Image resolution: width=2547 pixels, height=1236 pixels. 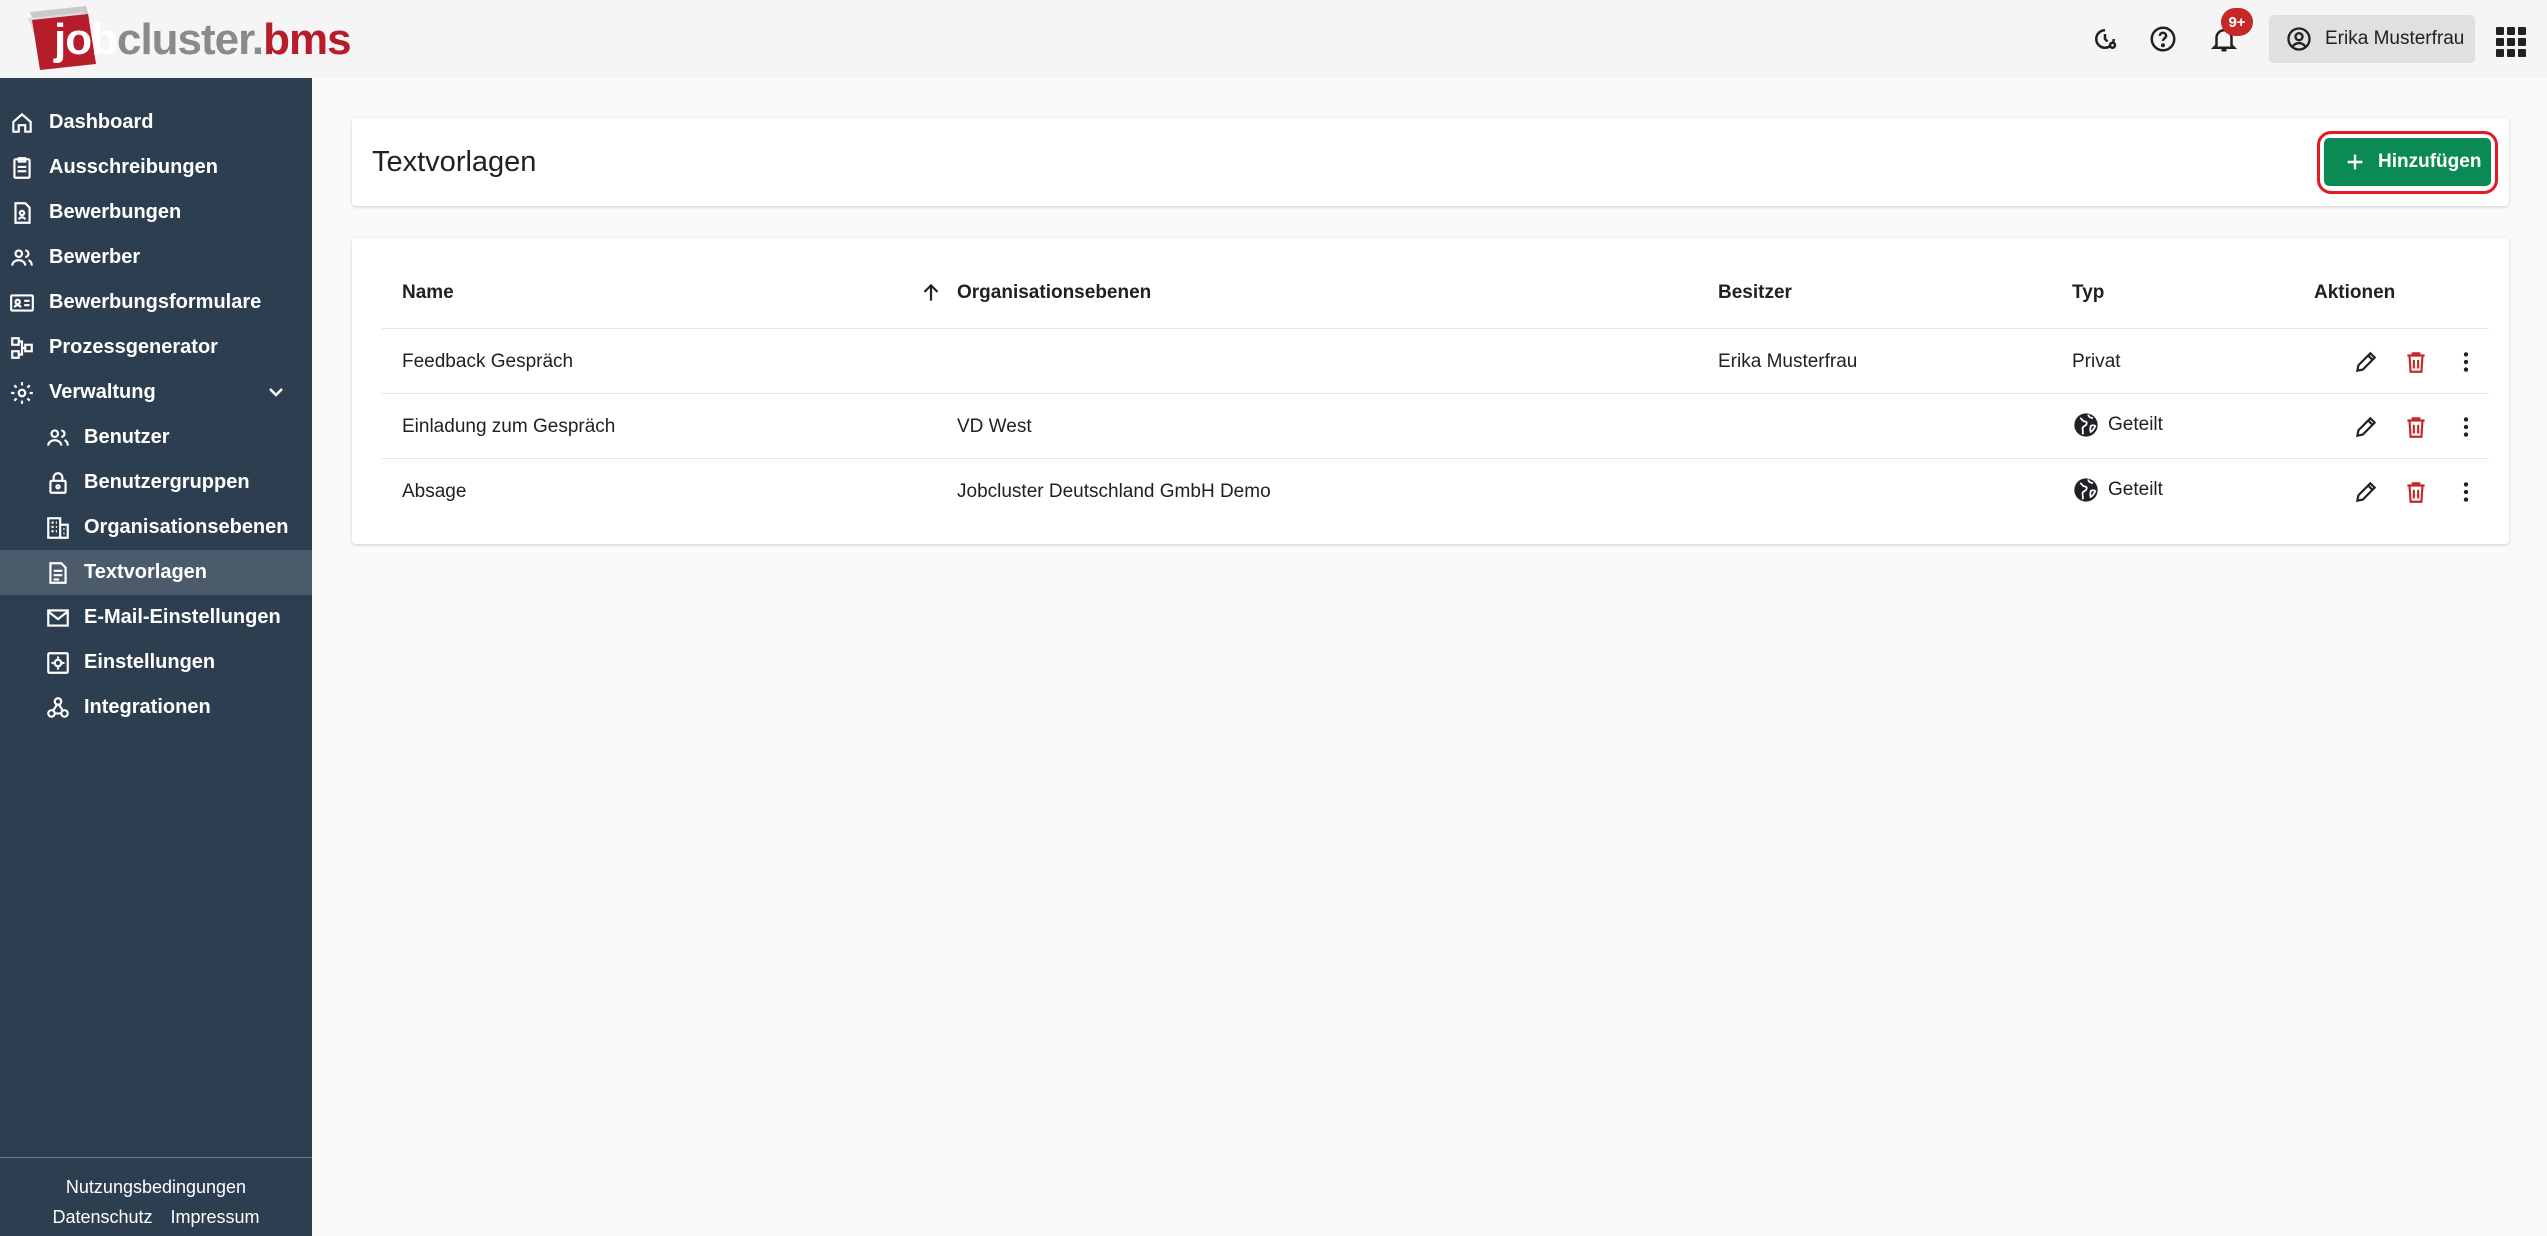 I want to click on terms-link: Nutzungsbedingungen, so click(x=156, y=1187).